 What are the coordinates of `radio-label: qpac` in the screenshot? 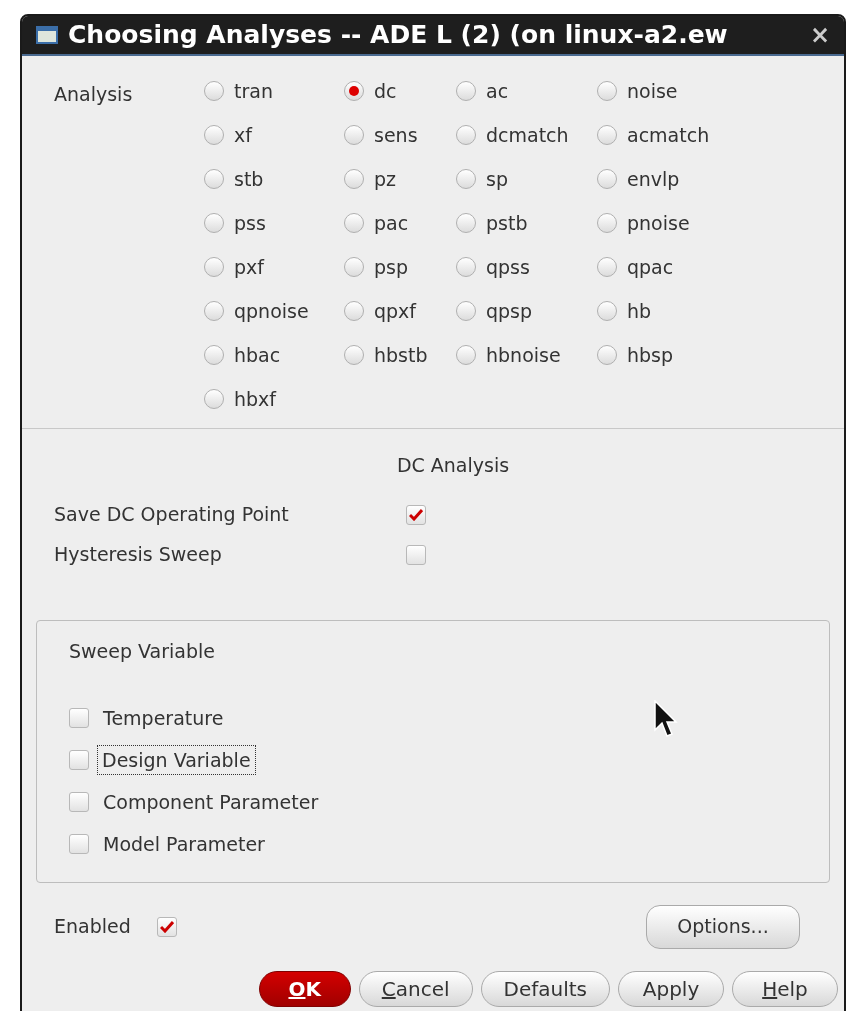 It's located at (650, 267).